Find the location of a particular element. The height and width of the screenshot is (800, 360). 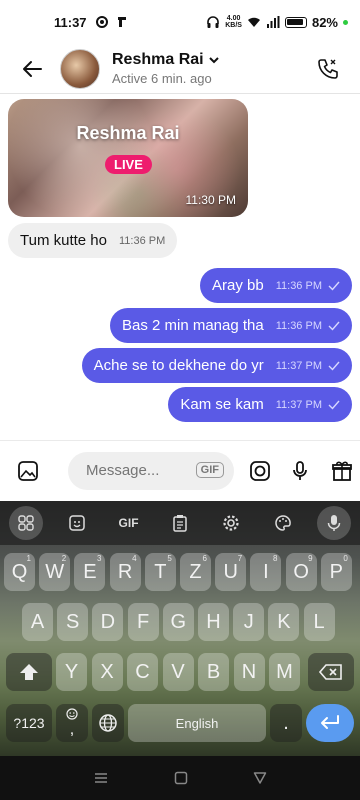

key-label: H is located at coordinates (213, 621).